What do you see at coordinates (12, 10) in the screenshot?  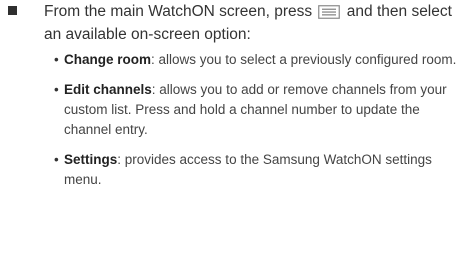 I see `square-bullet-icon` at bounding box center [12, 10].